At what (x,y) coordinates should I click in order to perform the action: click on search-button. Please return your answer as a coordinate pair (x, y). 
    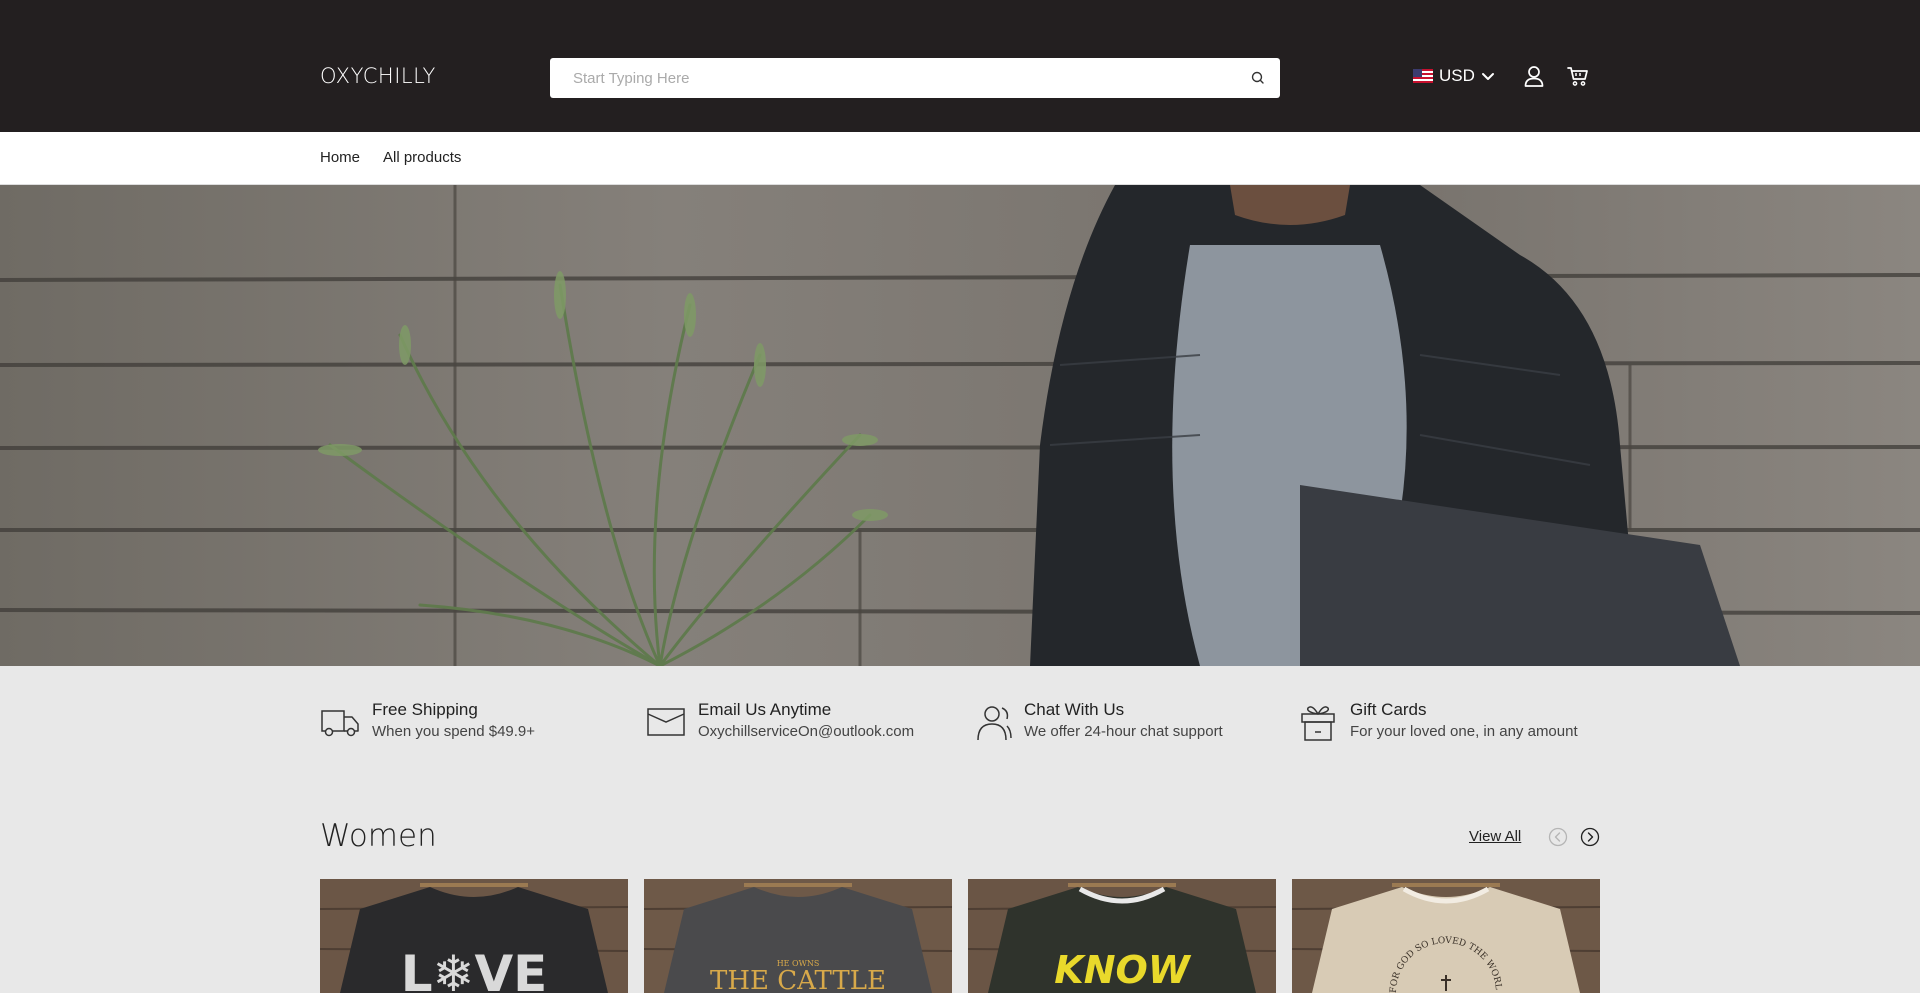
    Looking at the image, I should click on (1258, 78).